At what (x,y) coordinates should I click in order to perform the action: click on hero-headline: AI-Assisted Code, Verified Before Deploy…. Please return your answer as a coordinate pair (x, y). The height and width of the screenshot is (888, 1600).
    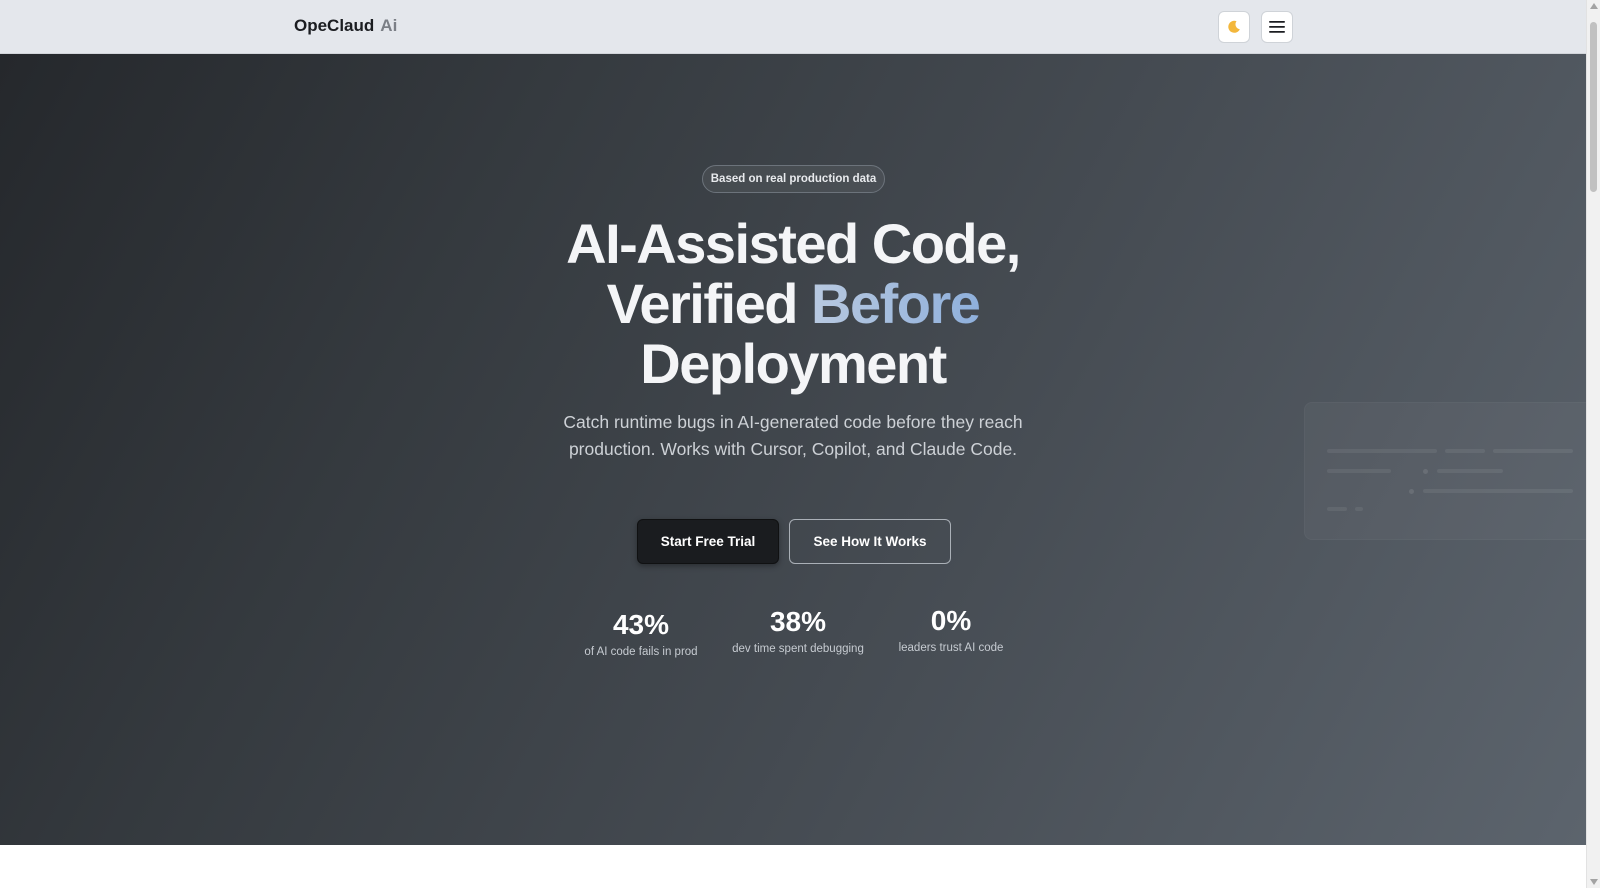
    Looking at the image, I should click on (793, 304).